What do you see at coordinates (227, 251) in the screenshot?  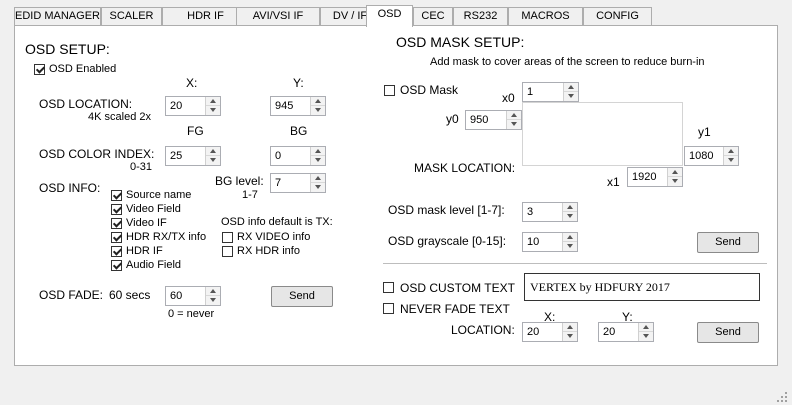 I see `rx-hdr-info-checkbox` at bounding box center [227, 251].